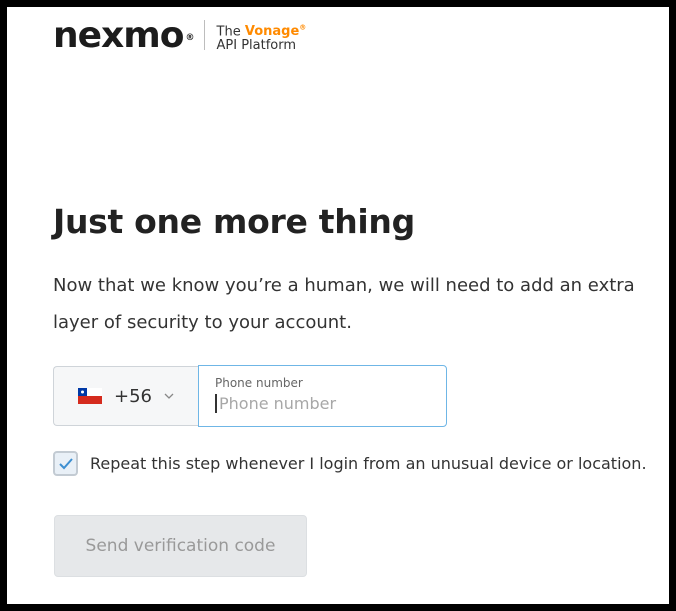 The image size is (676, 611). Describe the element at coordinates (303, 28) in the screenshot. I see `tagline-brand-mark: ®` at that location.